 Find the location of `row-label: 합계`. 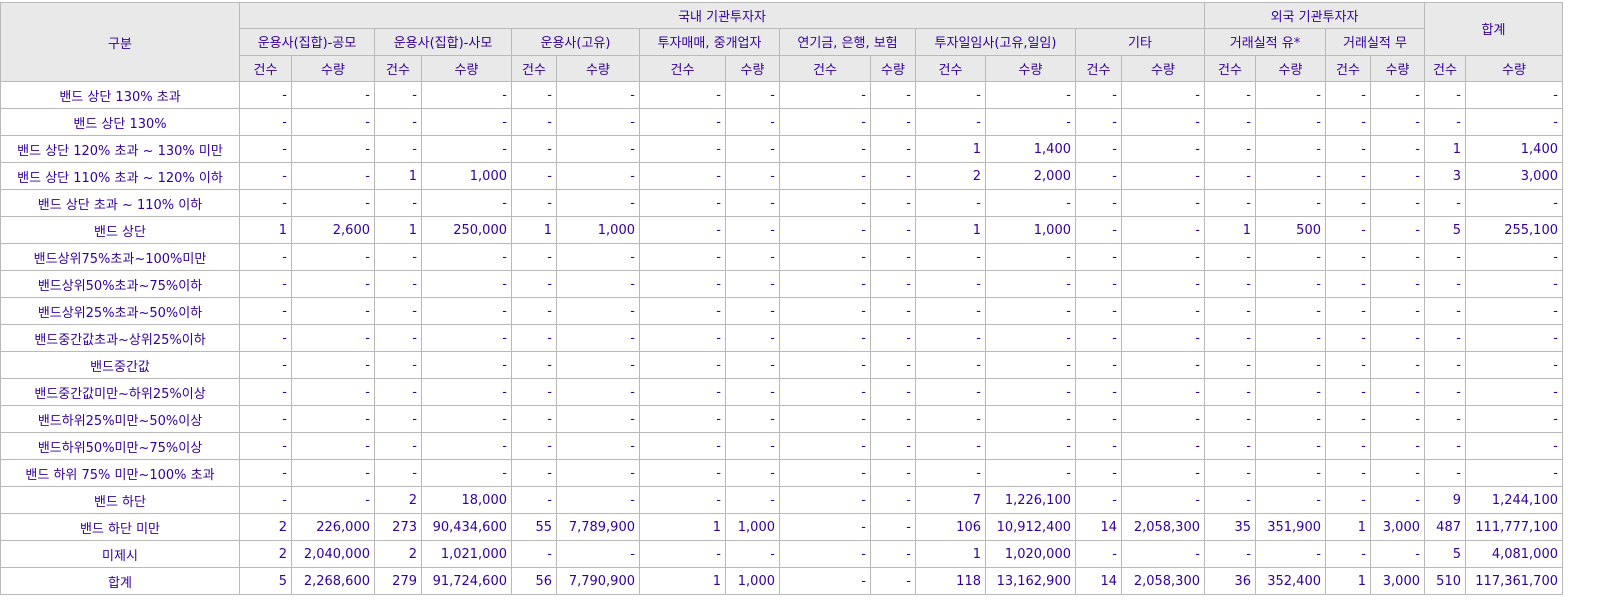

row-label: 합계 is located at coordinates (120, 581).